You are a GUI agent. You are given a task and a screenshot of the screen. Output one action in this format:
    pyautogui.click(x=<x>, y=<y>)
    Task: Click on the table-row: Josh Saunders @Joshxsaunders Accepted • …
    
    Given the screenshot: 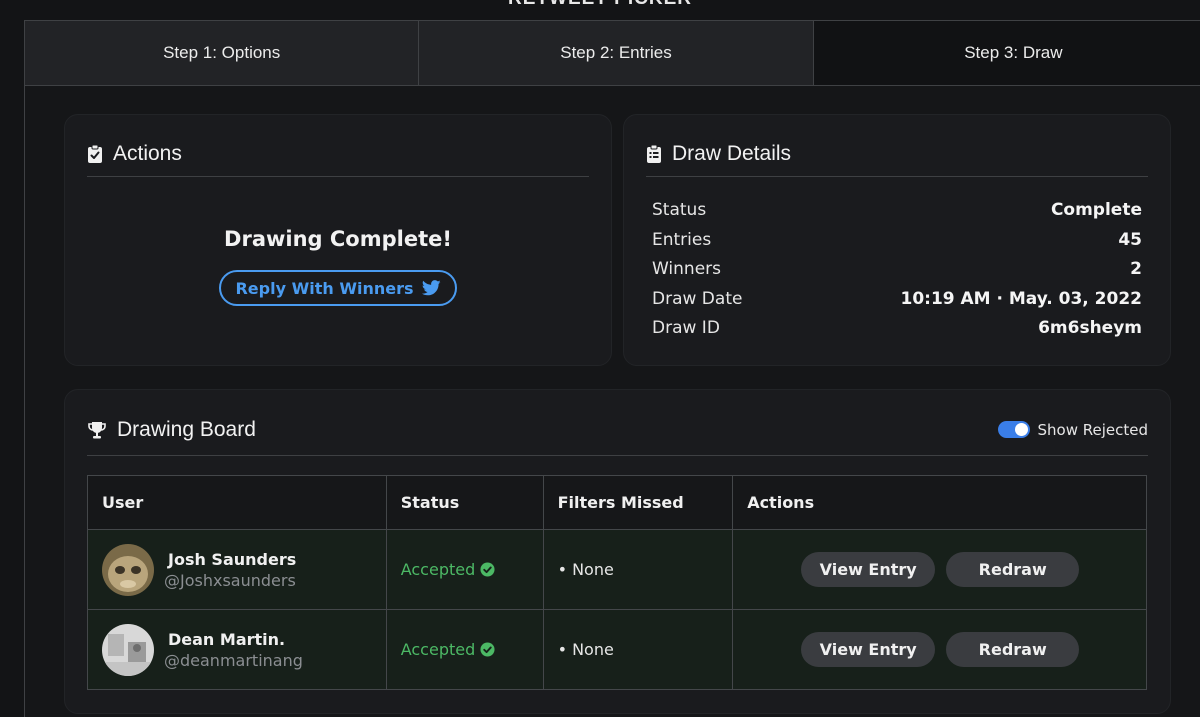 What is the action you would take?
    pyautogui.click(x=617, y=569)
    